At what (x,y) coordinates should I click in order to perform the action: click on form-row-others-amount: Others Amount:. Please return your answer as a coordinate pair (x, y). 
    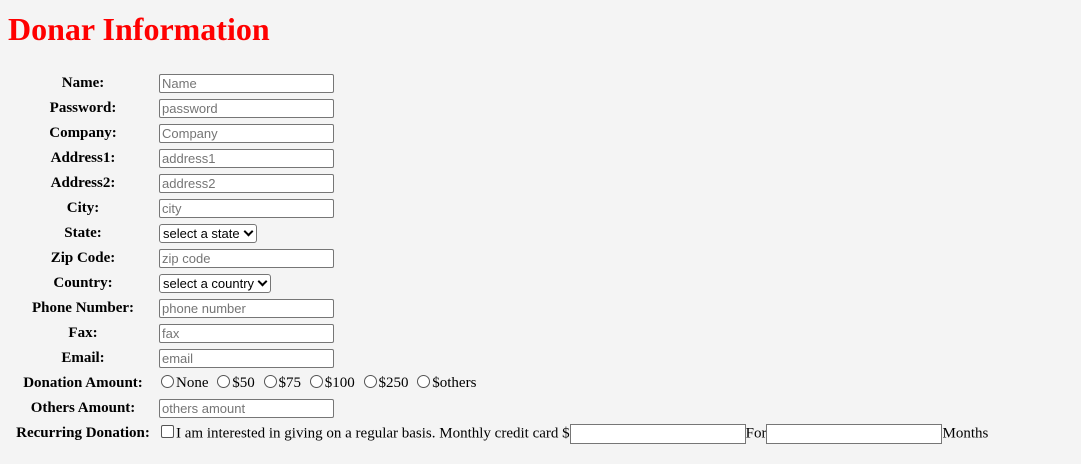
    Looking at the image, I should click on (499, 408).